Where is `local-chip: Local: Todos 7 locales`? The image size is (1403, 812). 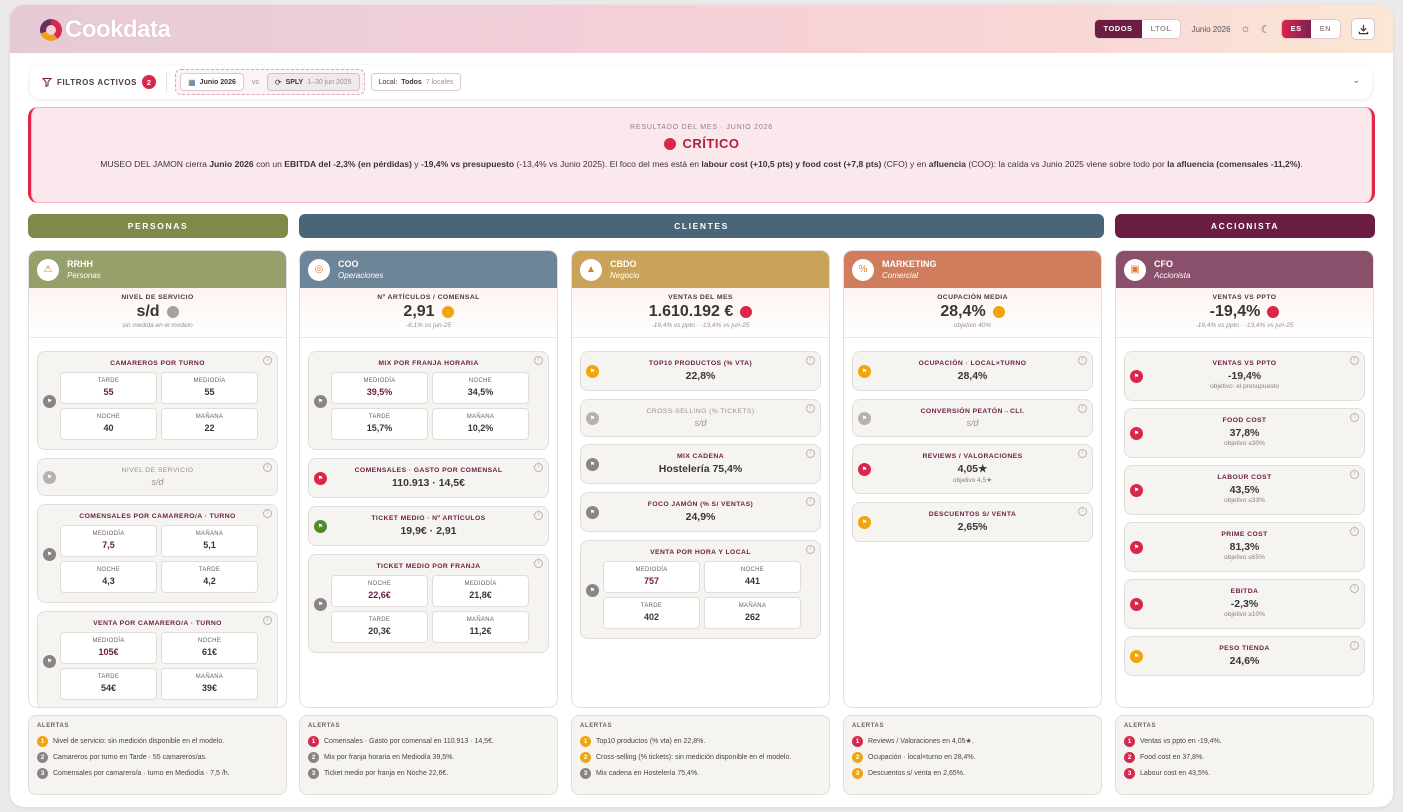
local-chip: Local: Todos 7 locales is located at coordinates (416, 82).